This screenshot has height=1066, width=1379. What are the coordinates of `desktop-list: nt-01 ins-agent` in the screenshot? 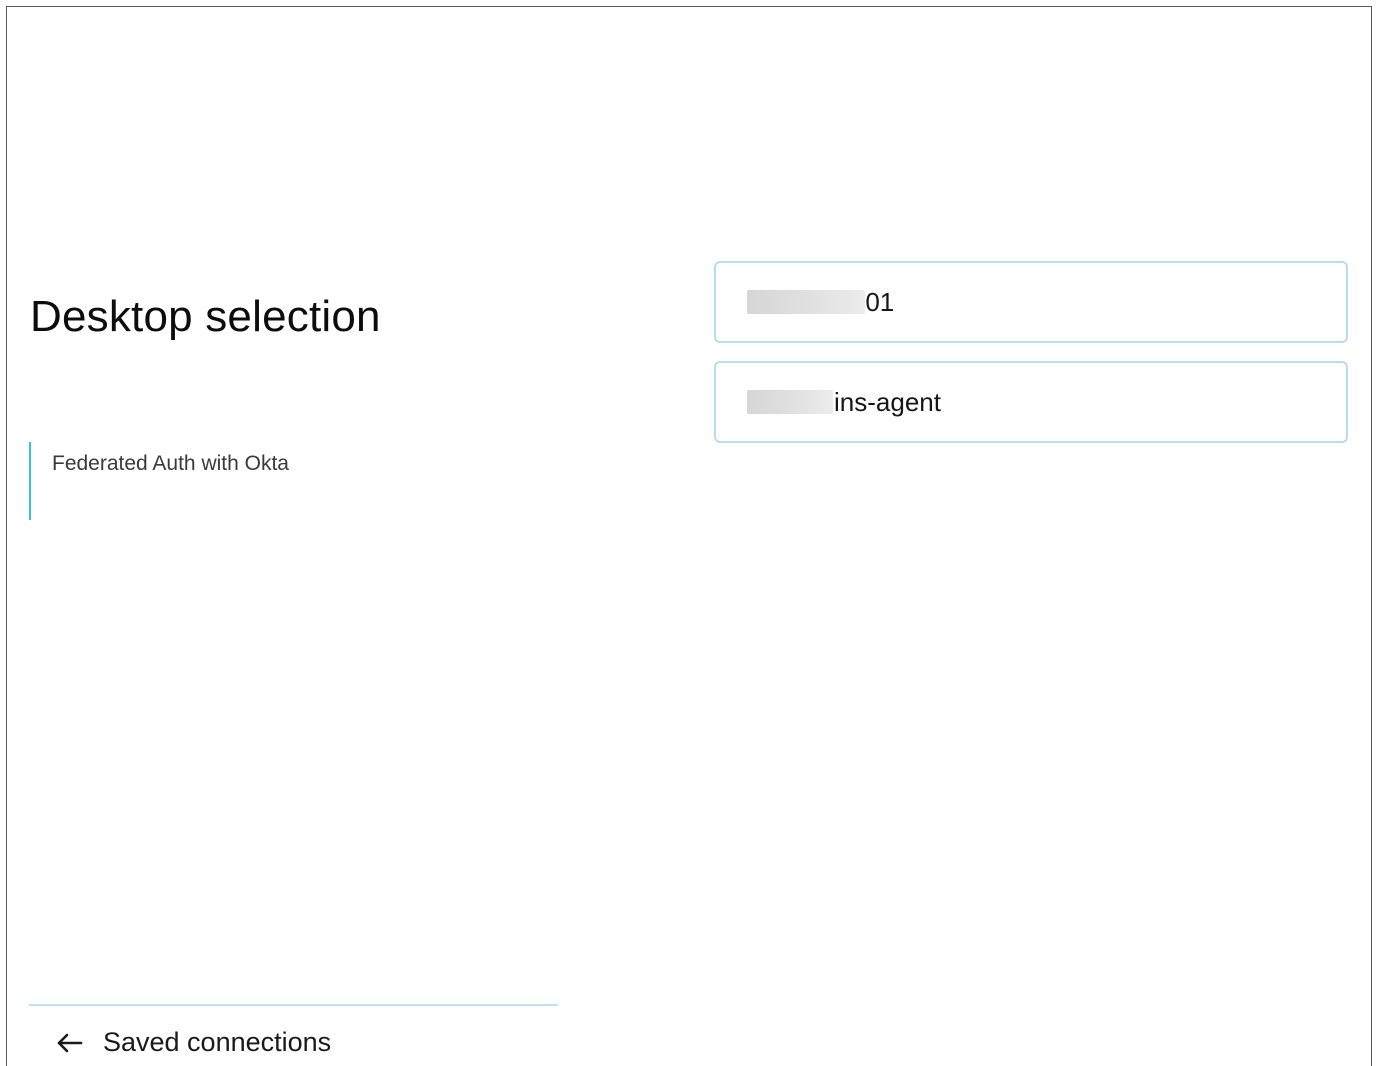 It's located at (1031, 361).